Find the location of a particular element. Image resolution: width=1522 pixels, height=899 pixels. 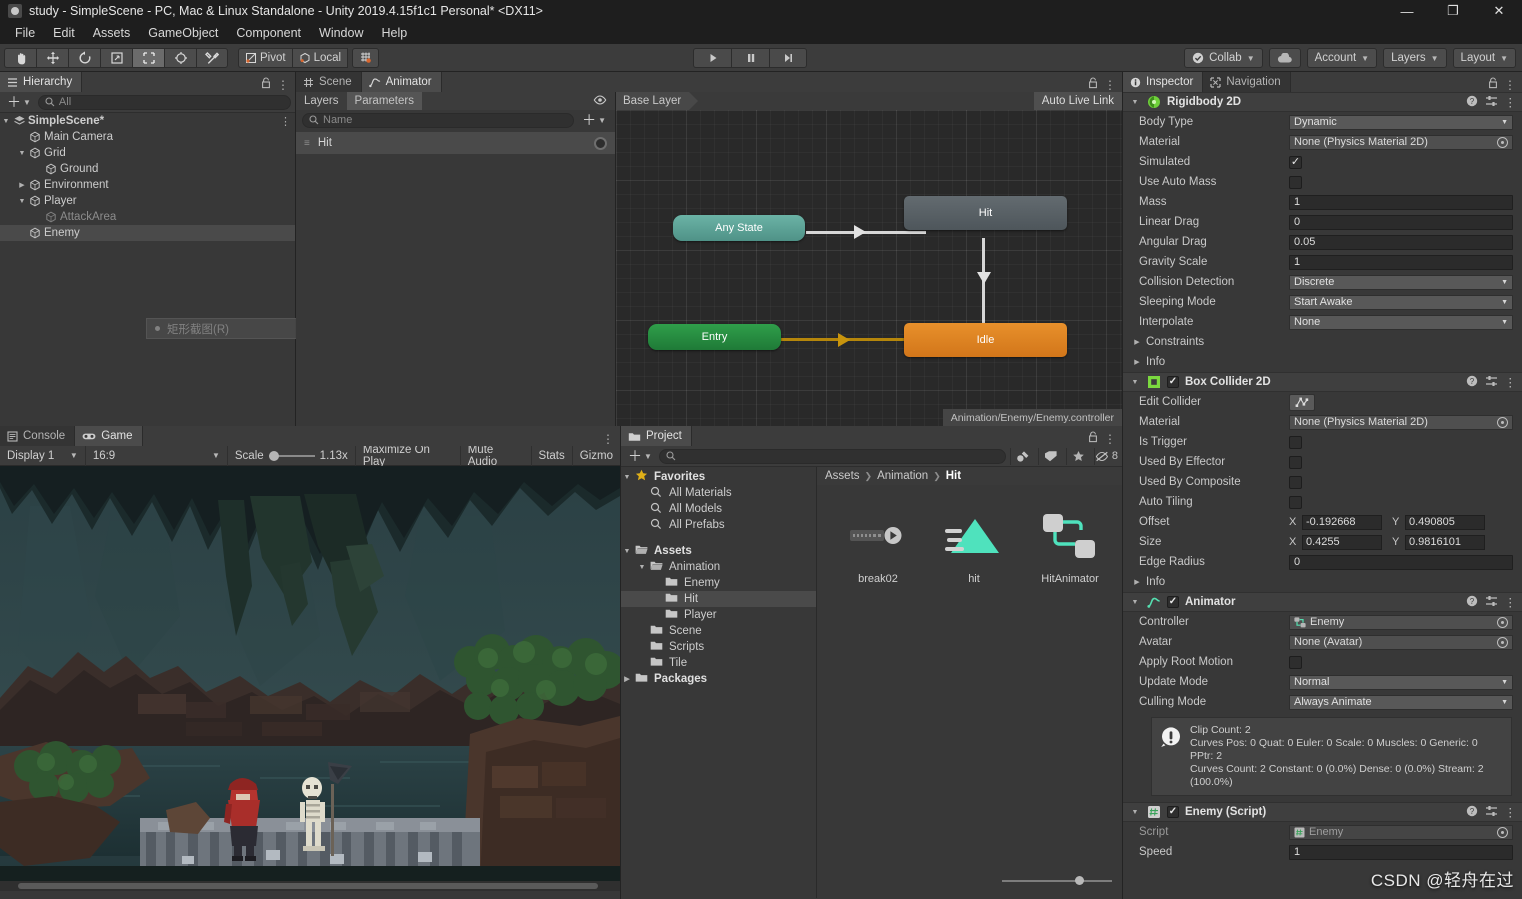

hierarchy-item-player: Player is located at coordinates (147, 201).